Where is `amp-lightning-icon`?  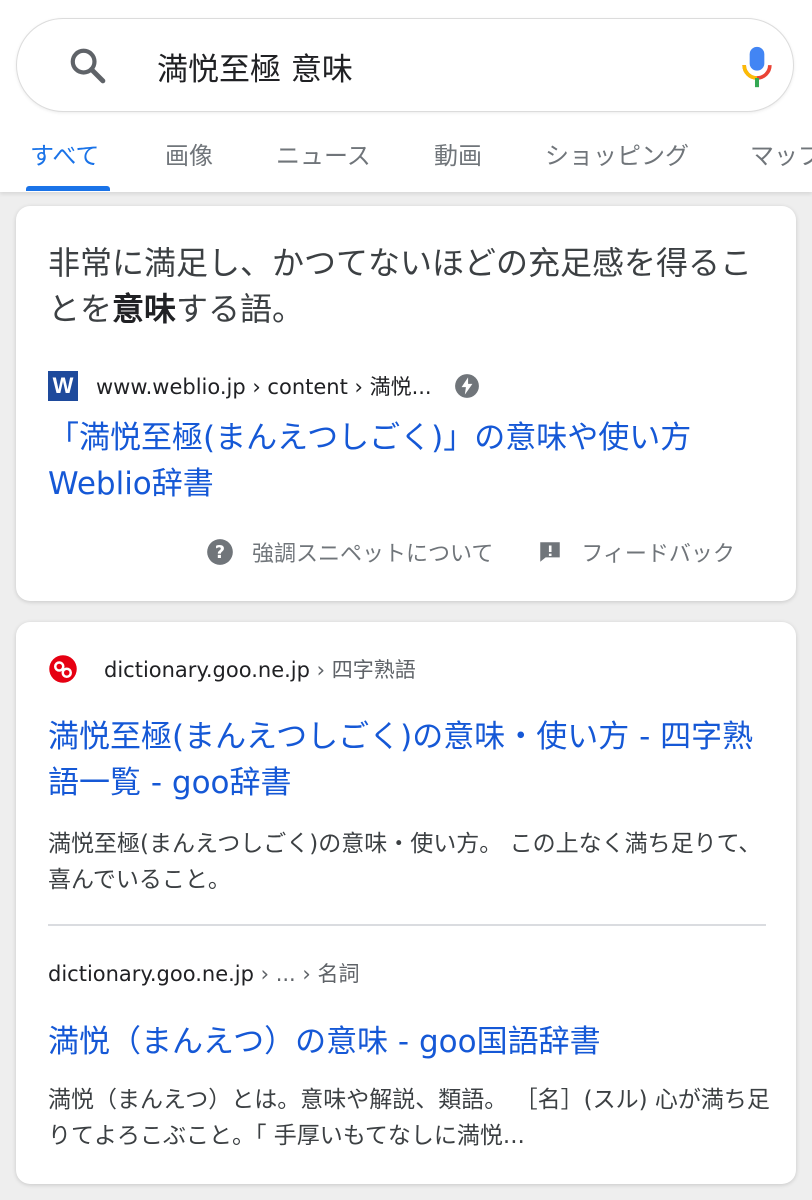 amp-lightning-icon is located at coordinates (466, 386).